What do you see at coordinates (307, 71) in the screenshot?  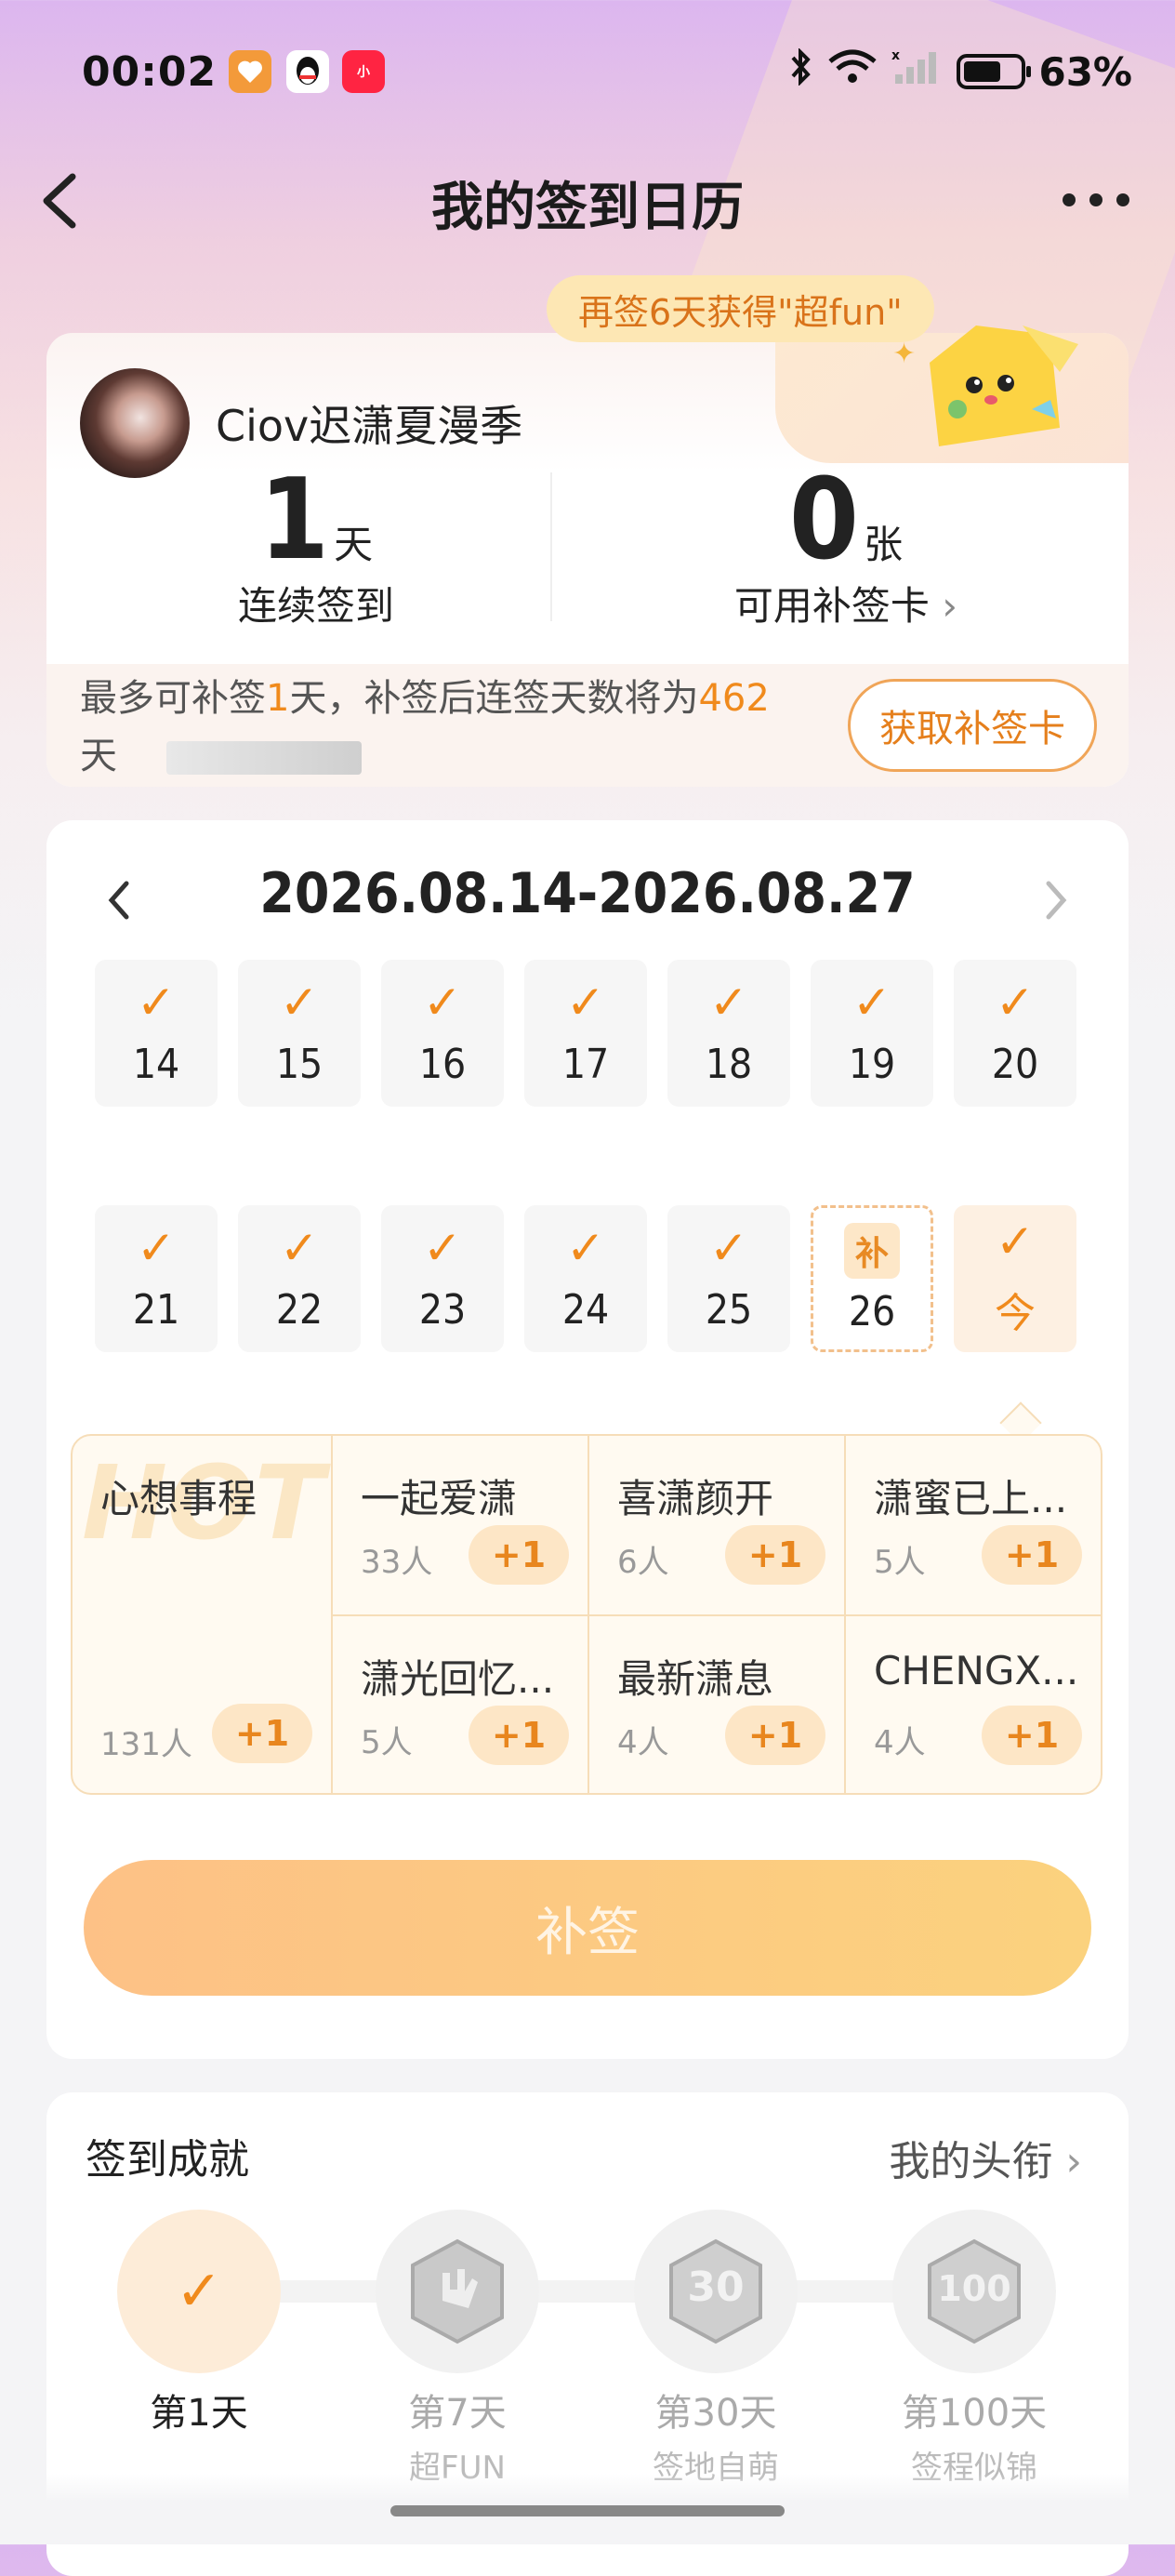 I see `qq-app-icon` at bounding box center [307, 71].